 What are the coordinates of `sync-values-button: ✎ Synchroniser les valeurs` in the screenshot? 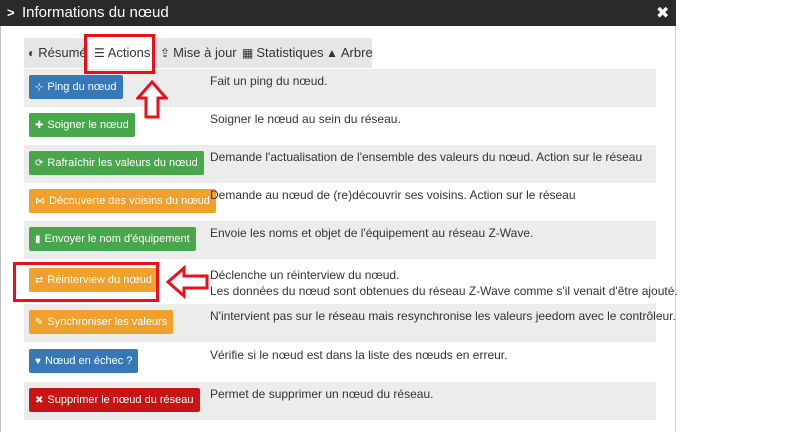 It's located at (101, 322).